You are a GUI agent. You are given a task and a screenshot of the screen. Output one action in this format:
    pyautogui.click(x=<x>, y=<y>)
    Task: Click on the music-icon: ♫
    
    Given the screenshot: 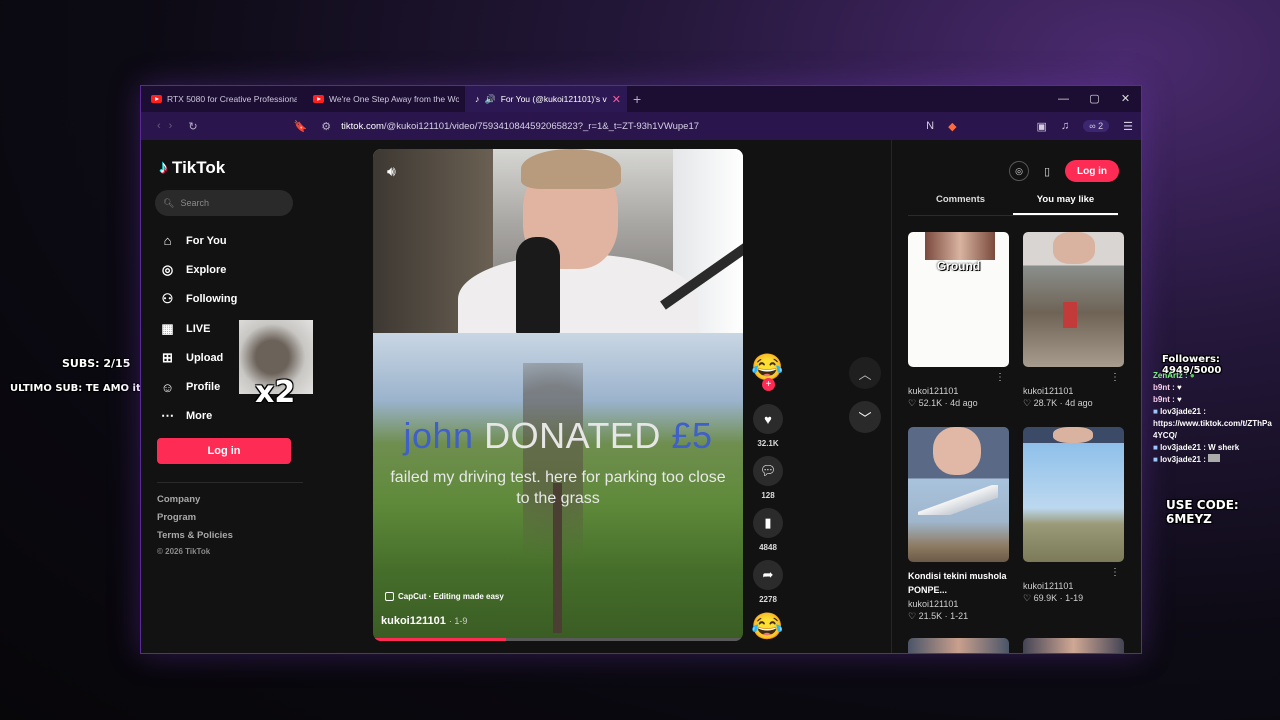 What is the action you would take?
    pyautogui.click(x=1065, y=126)
    